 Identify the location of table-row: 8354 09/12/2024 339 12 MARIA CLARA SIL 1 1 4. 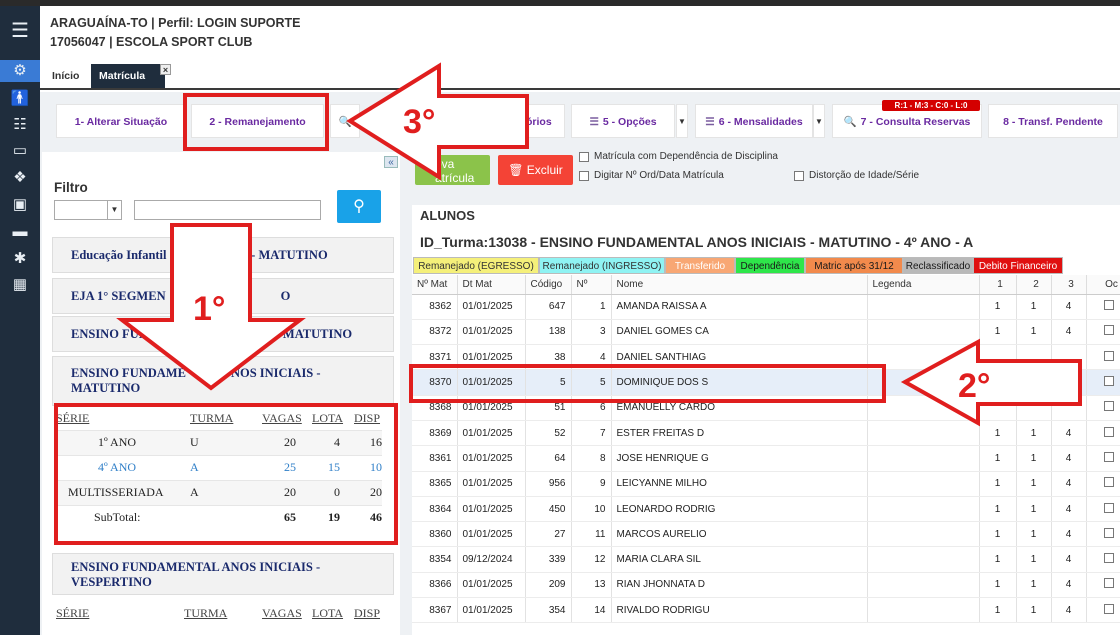
(766, 559).